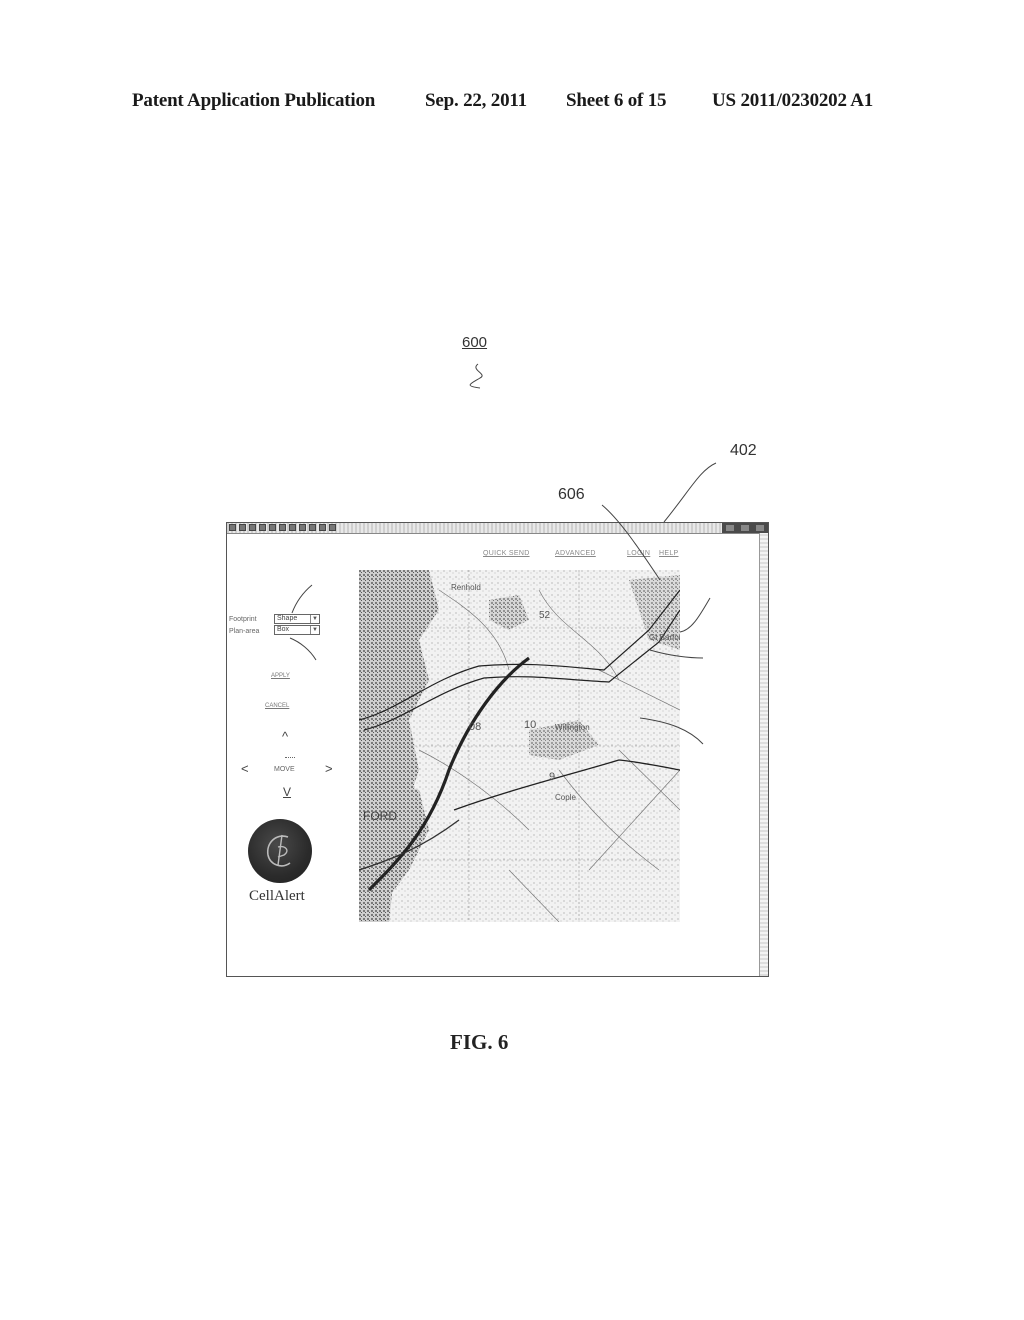 The image size is (1024, 1320). I want to click on advanced-link: ADVANCED, so click(575, 553).